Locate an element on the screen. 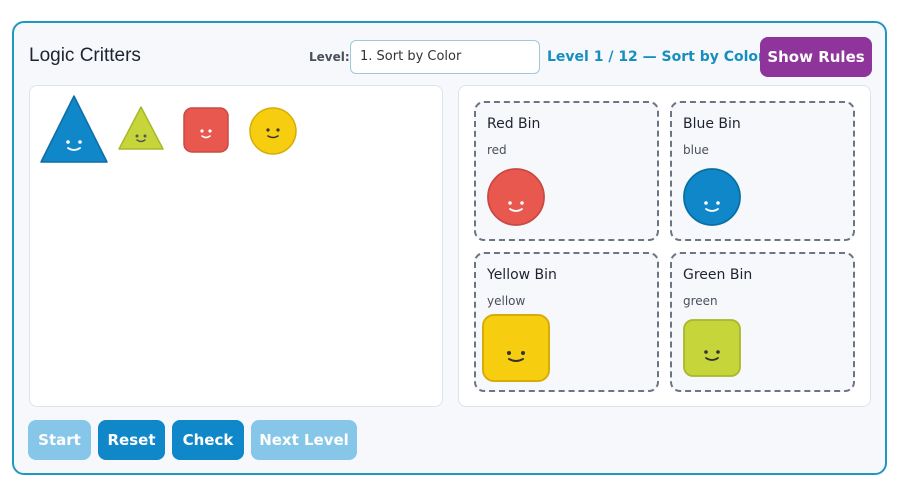 This screenshot has height=482, width=900. bin-green: Green Bin green is located at coordinates (762, 322).